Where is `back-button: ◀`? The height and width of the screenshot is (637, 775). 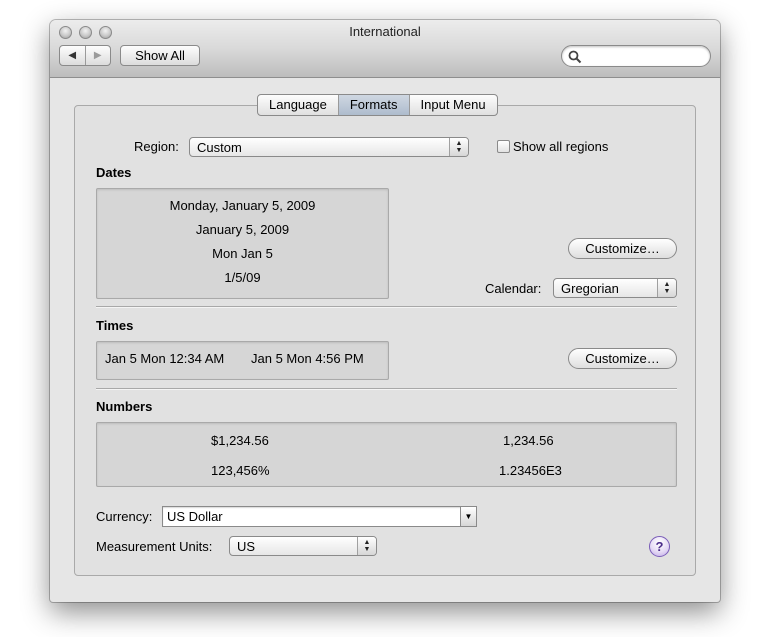 back-button: ◀ is located at coordinates (73, 55).